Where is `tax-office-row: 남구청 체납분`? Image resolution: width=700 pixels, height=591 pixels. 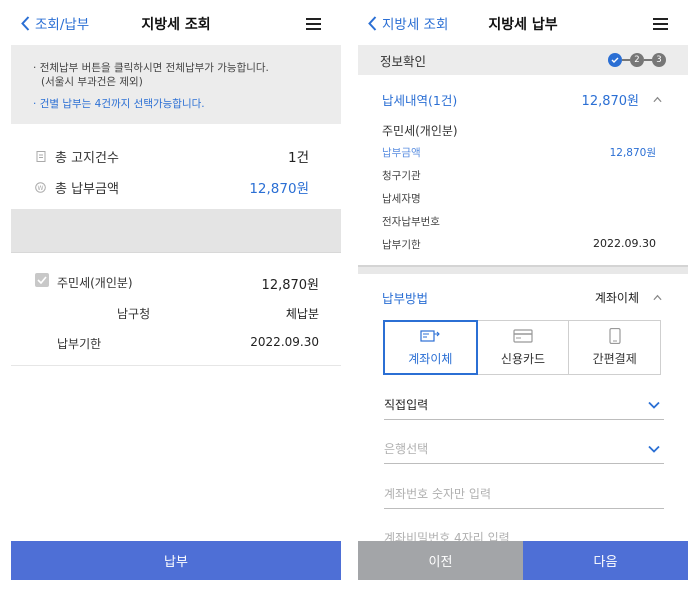
tax-office-row: 남구청 체납분 is located at coordinates (218, 313).